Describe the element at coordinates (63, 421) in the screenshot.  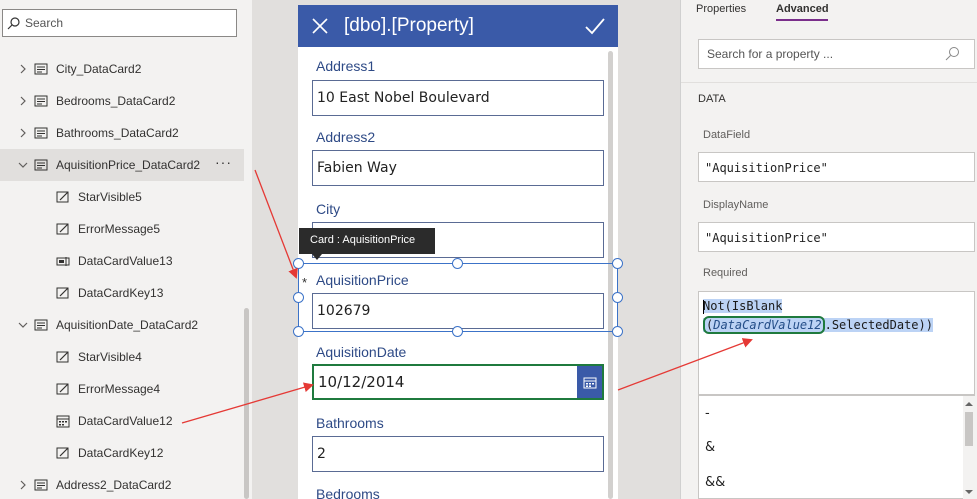
I see `calendar-icon` at that location.